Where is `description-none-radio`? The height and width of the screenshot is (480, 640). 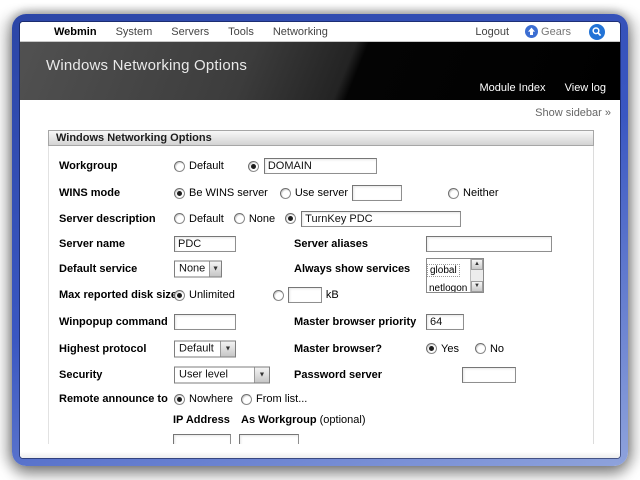
description-none-radio is located at coordinates (239, 218).